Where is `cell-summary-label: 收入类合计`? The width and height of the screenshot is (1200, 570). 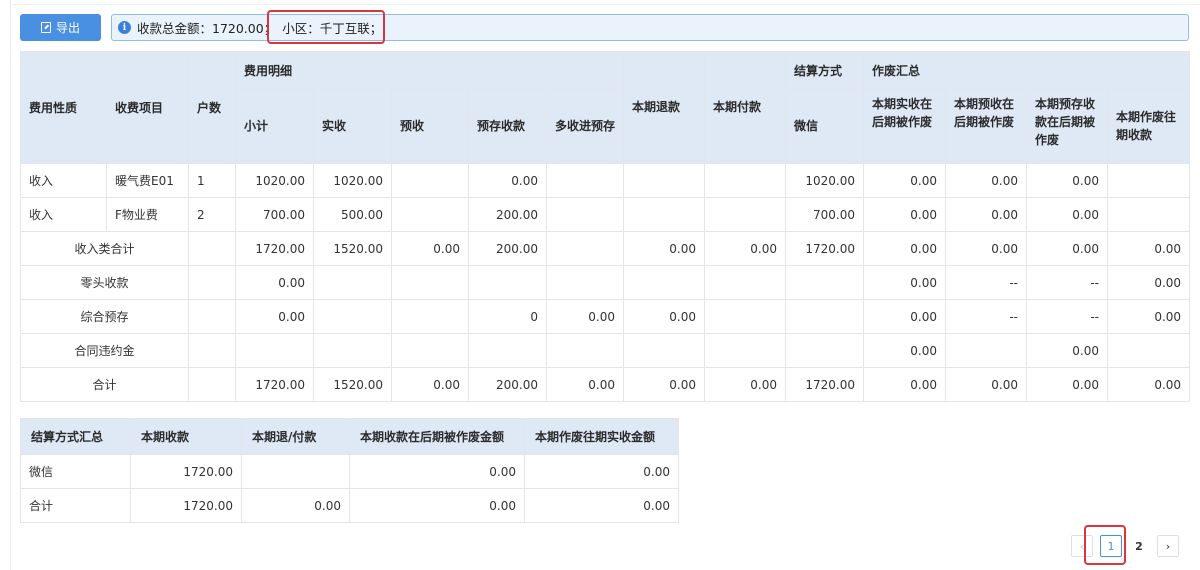 cell-summary-label: 收入类合计 is located at coordinates (104, 248).